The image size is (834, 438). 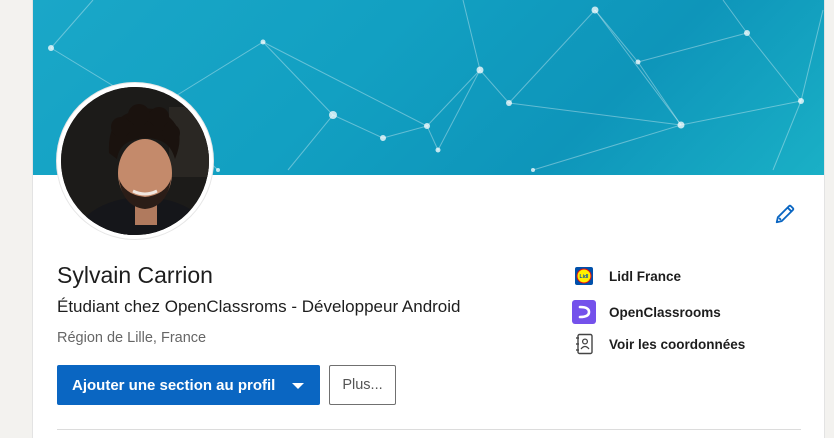 What do you see at coordinates (135, 275) in the screenshot?
I see `profile-name: Sylvain Carrion` at bounding box center [135, 275].